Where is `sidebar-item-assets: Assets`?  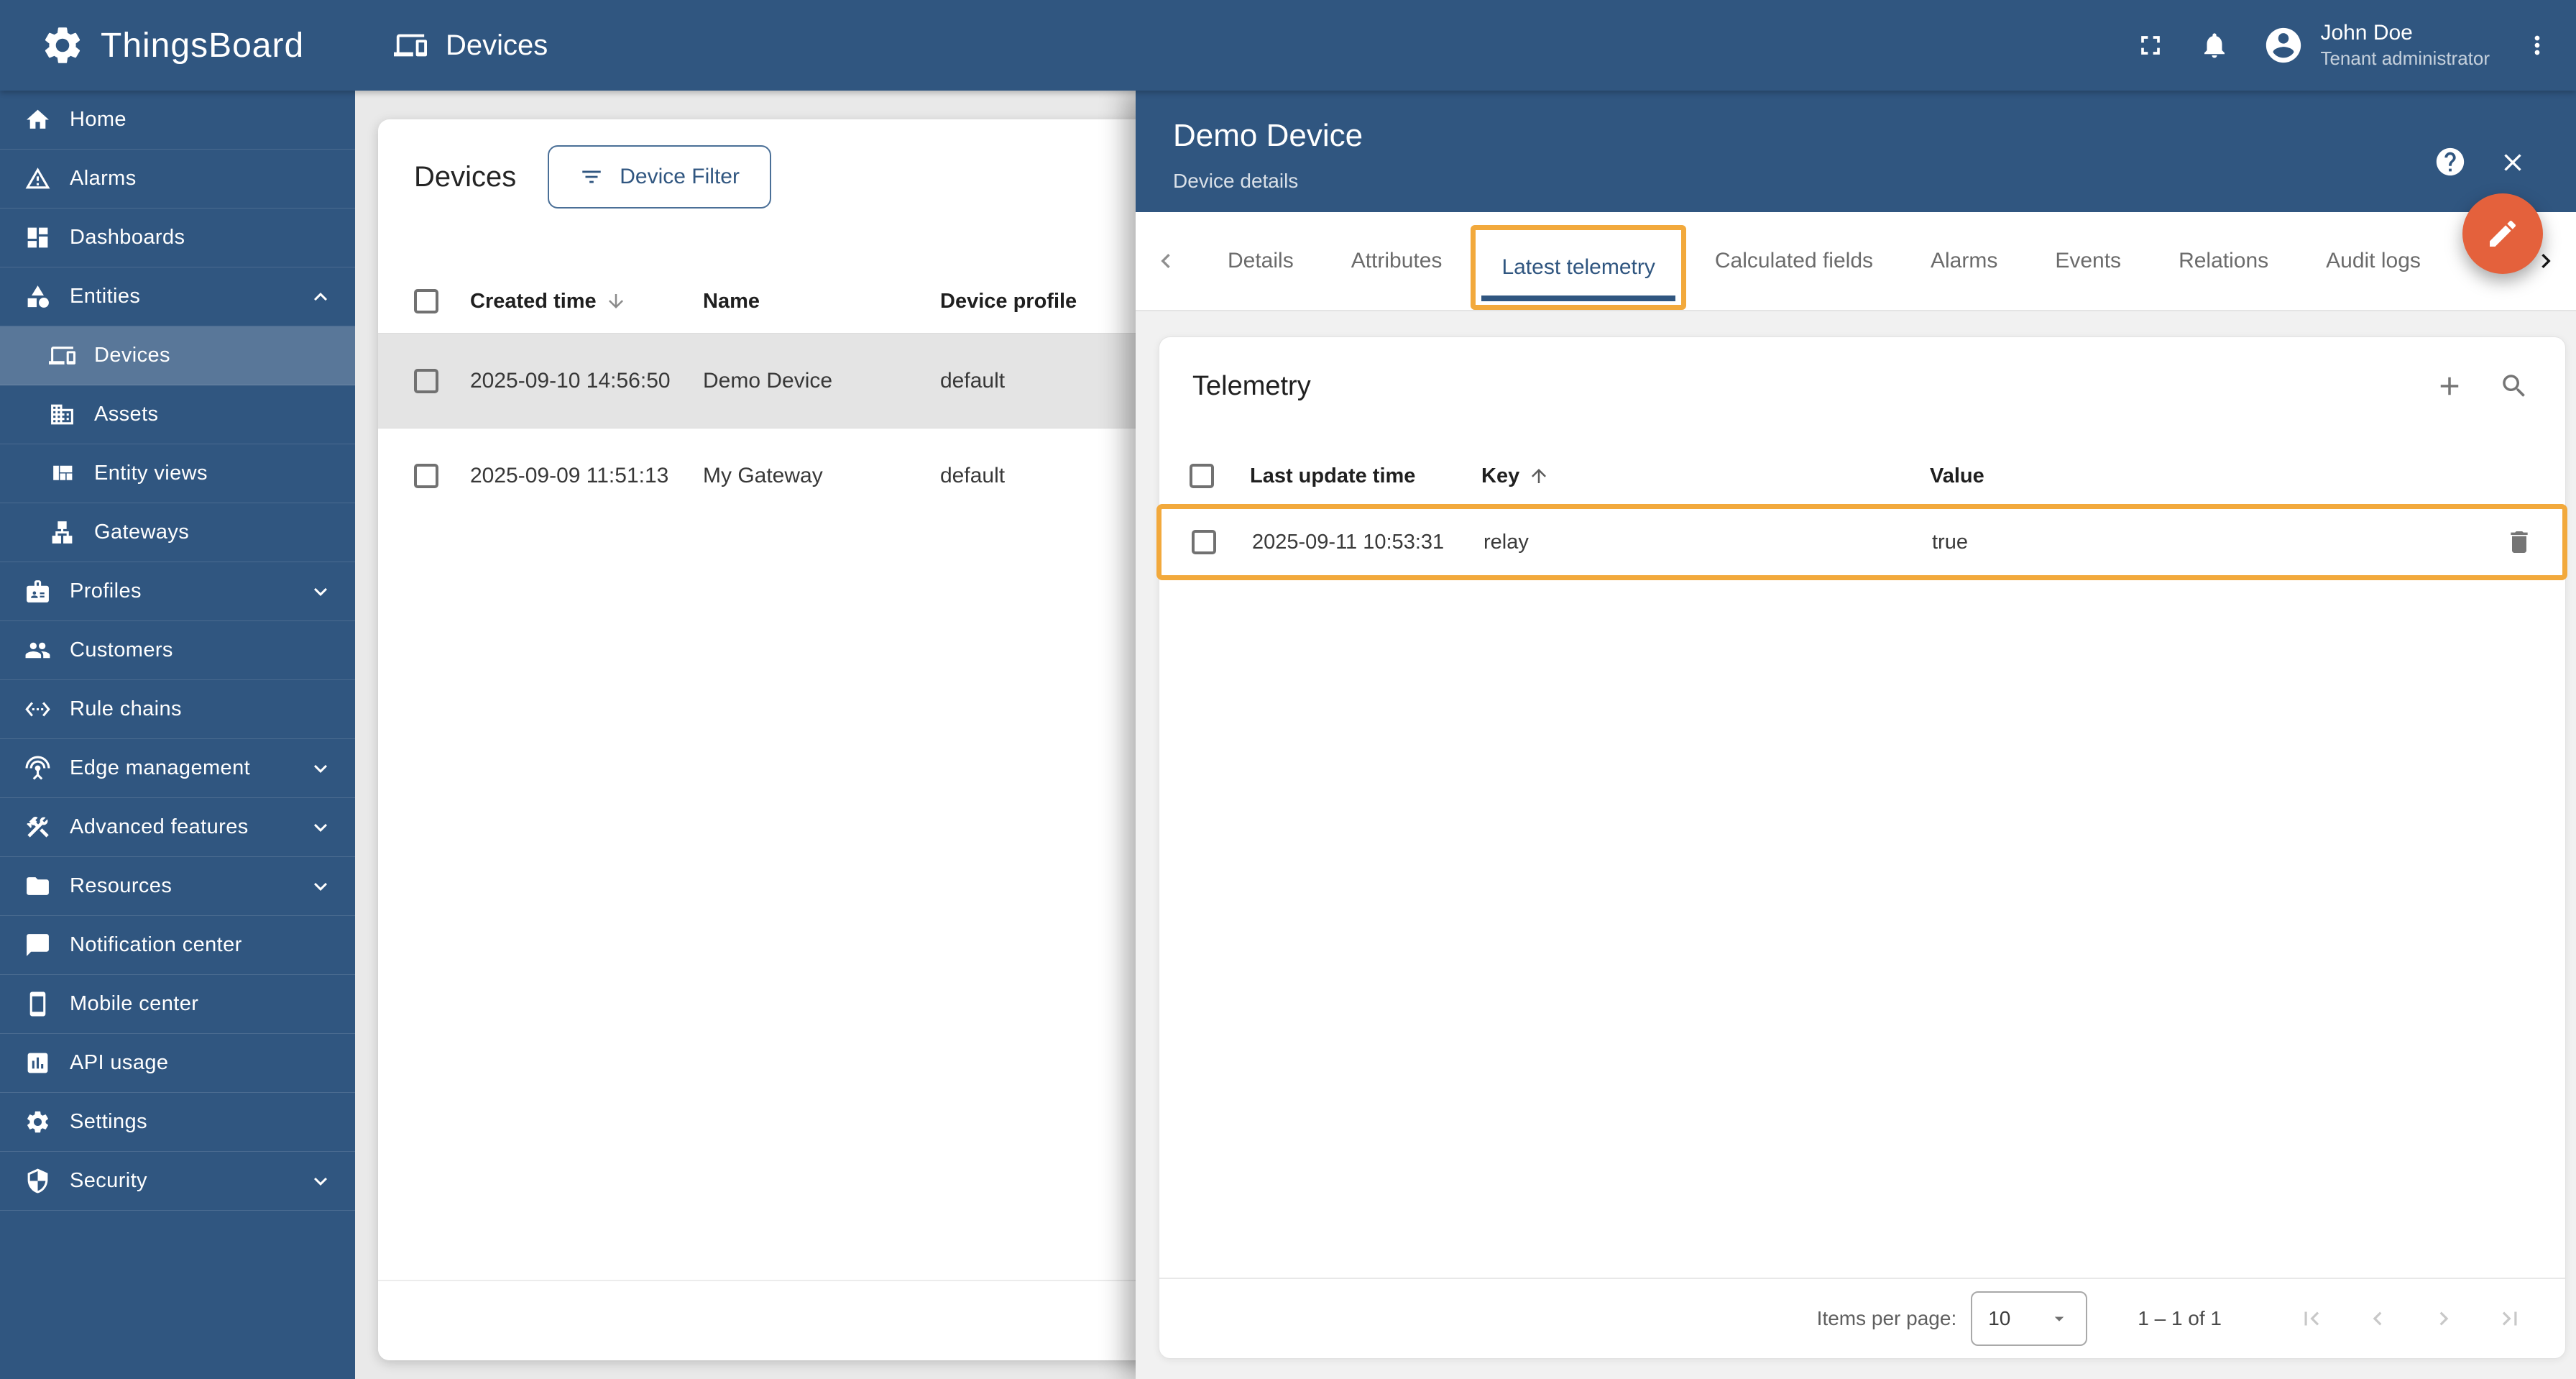 sidebar-item-assets: Assets is located at coordinates (177, 414).